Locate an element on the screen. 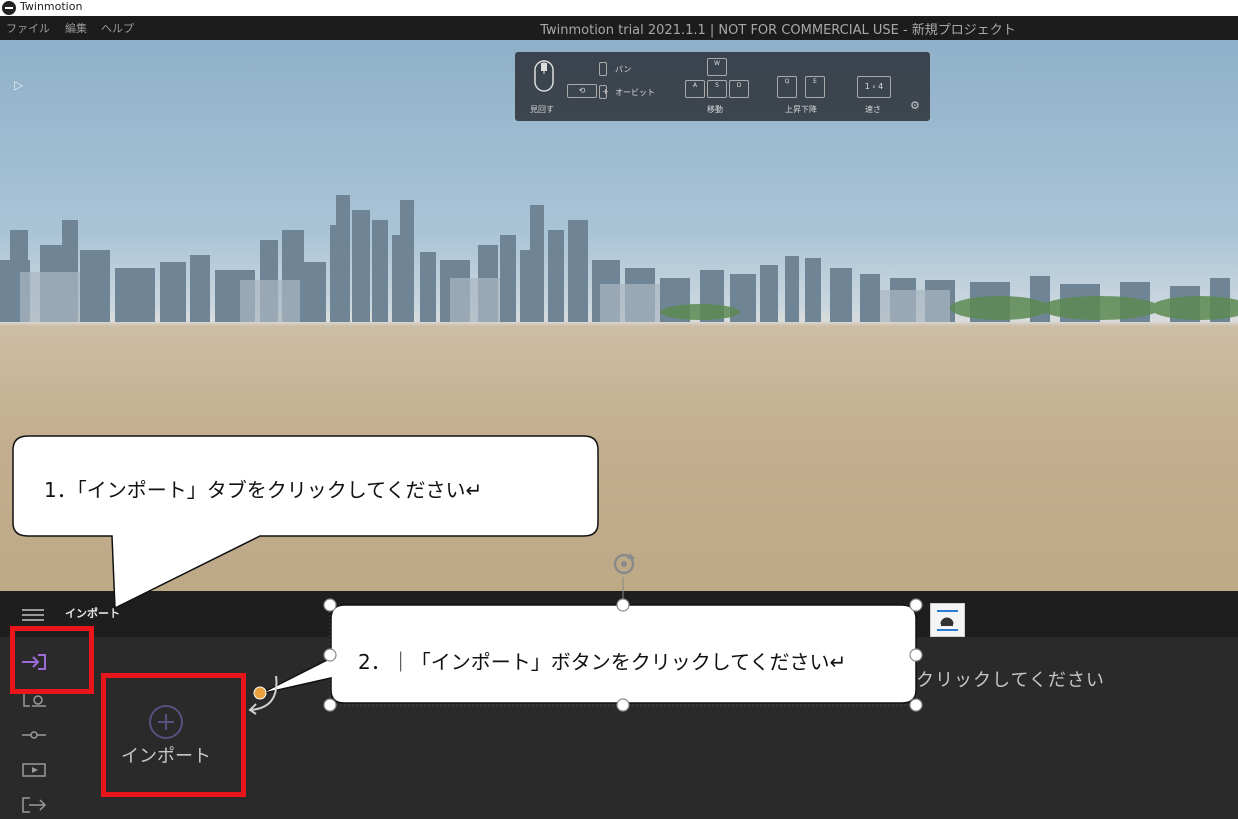 The image size is (1238, 819). callout-step2-text: 2．｜「インポート」ボタンをクリックしてください↵ is located at coordinates (602, 662).